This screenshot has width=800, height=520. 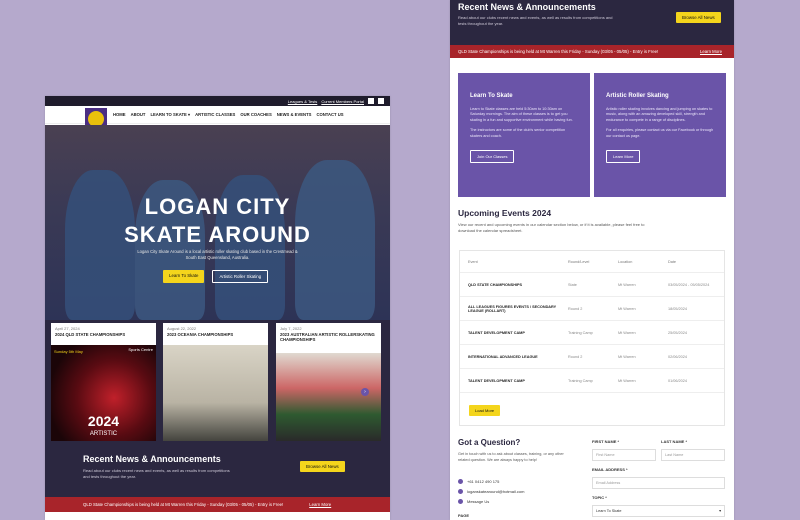 What do you see at coordinates (381, 101) in the screenshot?
I see `email-icon` at bounding box center [381, 101].